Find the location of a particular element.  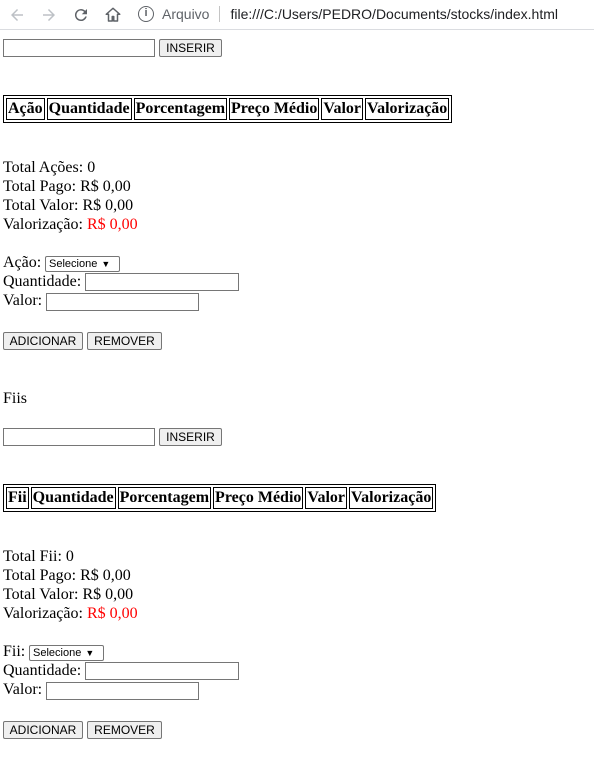

fii-adicionar-button: ADICIONAR is located at coordinates (43, 730).